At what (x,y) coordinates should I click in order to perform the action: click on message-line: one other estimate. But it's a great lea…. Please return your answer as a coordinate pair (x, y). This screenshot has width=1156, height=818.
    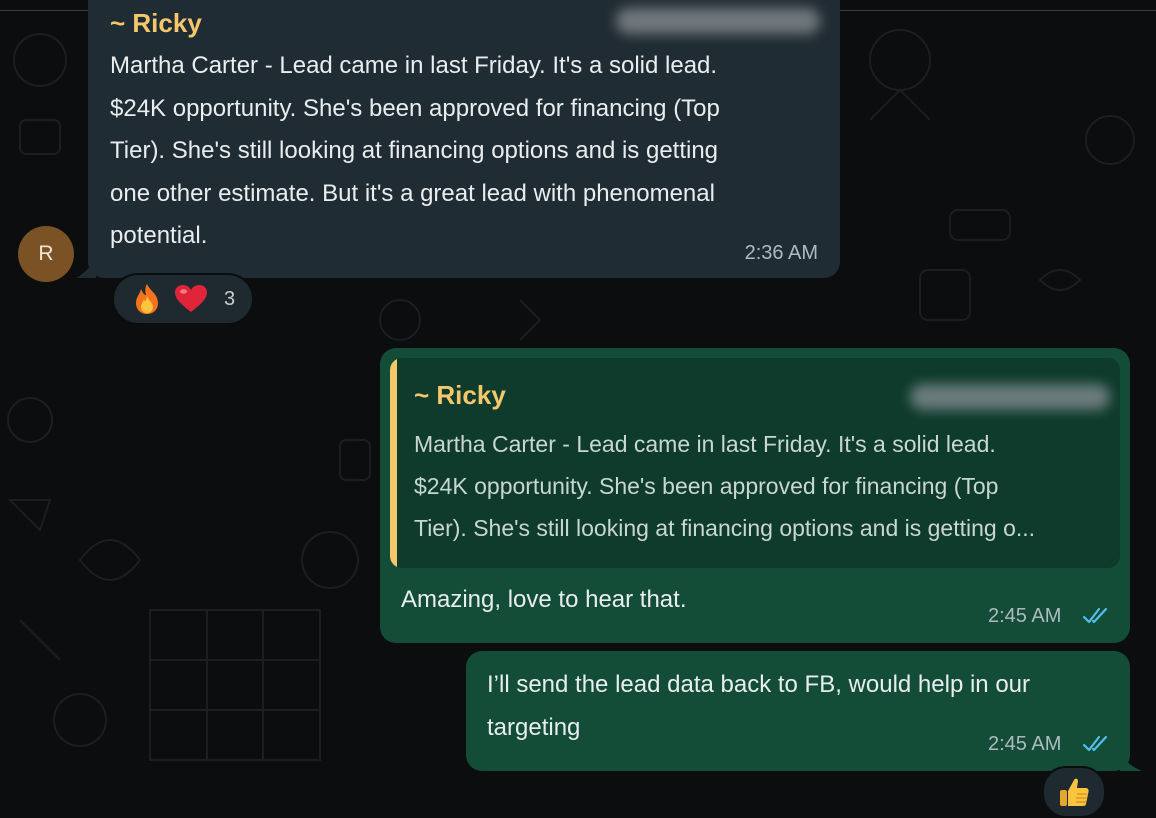
    Looking at the image, I should click on (412, 193).